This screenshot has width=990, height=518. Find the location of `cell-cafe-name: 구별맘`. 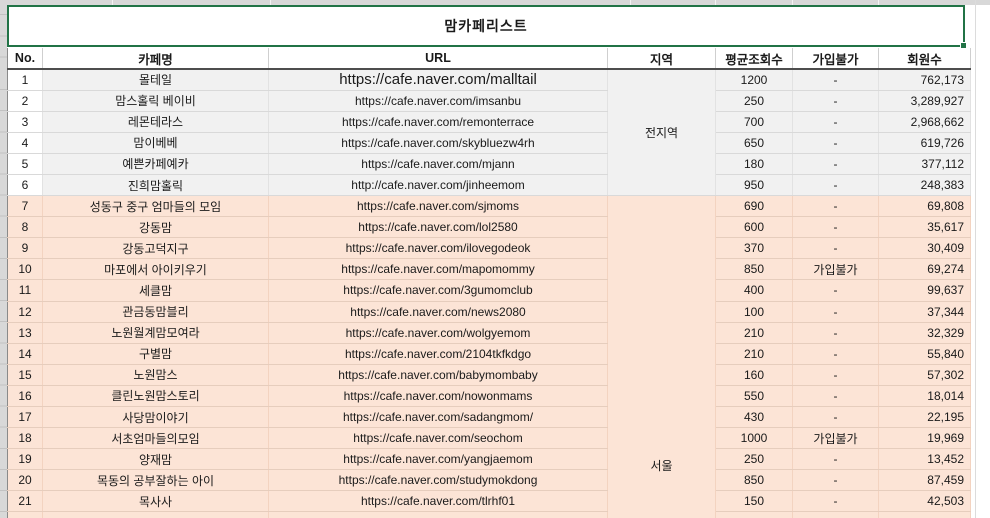

cell-cafe-name: 구별맘 is located at coordinates (155, 354).